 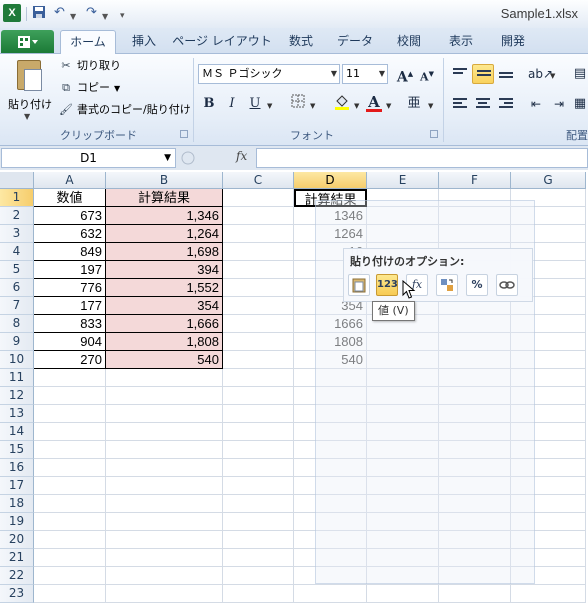 I want to click on tab-page-layout: ページ レイアウト, so click(x=222, y=42).